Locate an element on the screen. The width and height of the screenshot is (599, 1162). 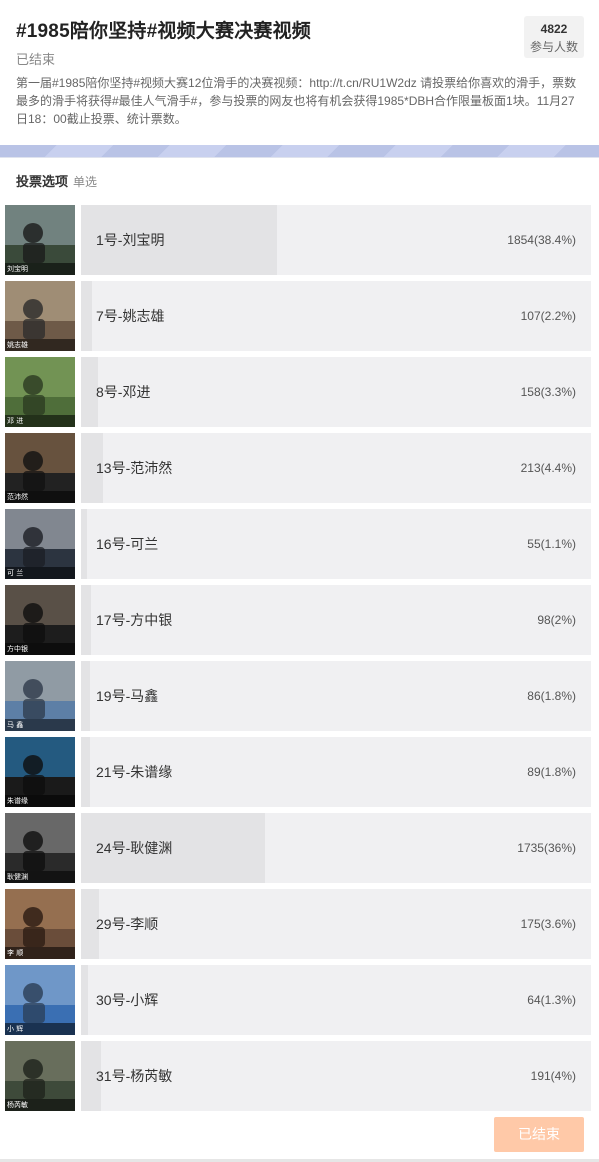
option-bar: 19号-马鑫 86(1.8%) is located at coordinates (336, 696).